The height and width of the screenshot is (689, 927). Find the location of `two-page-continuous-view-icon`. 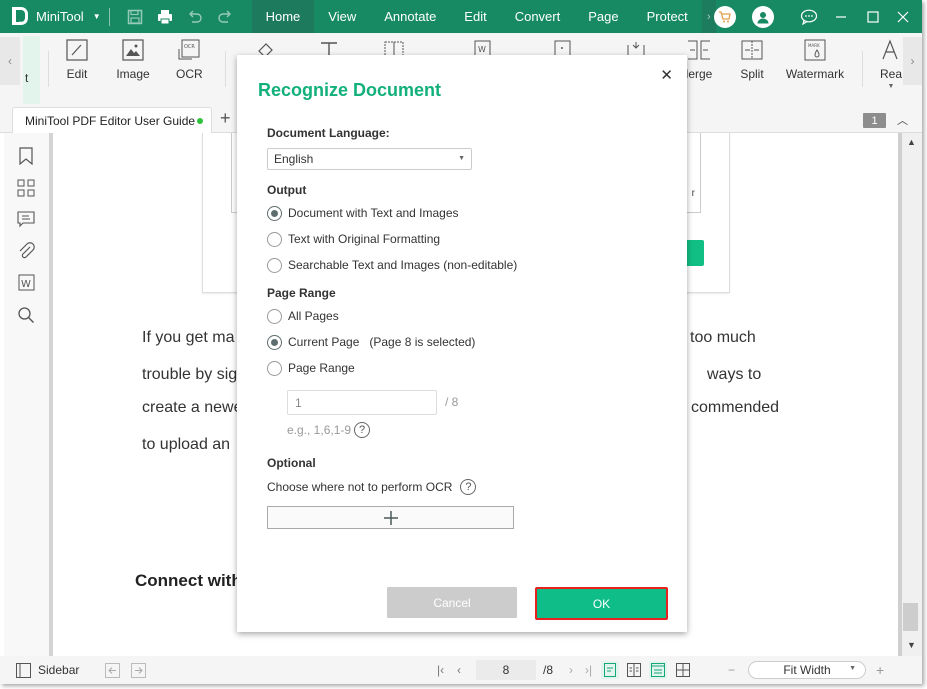

two-page-continuous-view-icon is located at coordinates (683, 670).